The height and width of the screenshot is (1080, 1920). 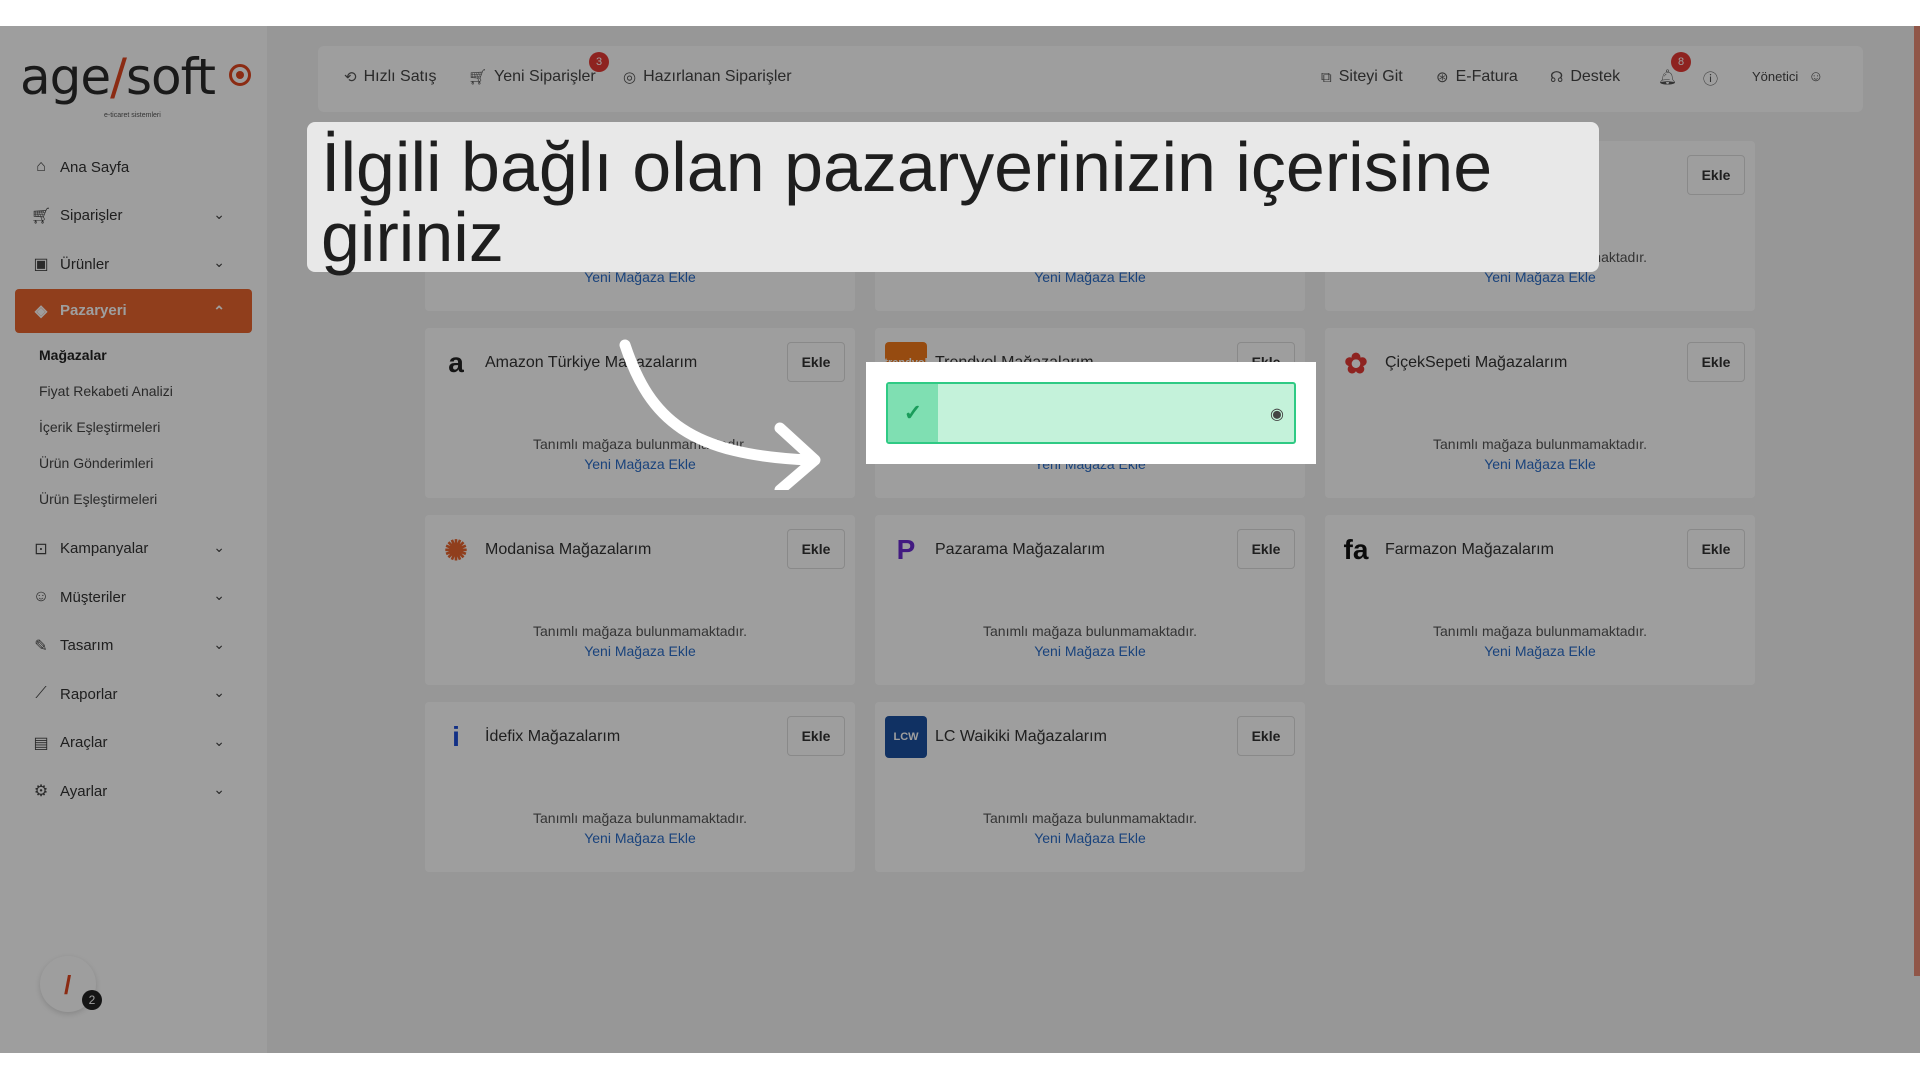 I want to click on tutorial-highlight: ✓ ◉, so click(x=1091, y=413).